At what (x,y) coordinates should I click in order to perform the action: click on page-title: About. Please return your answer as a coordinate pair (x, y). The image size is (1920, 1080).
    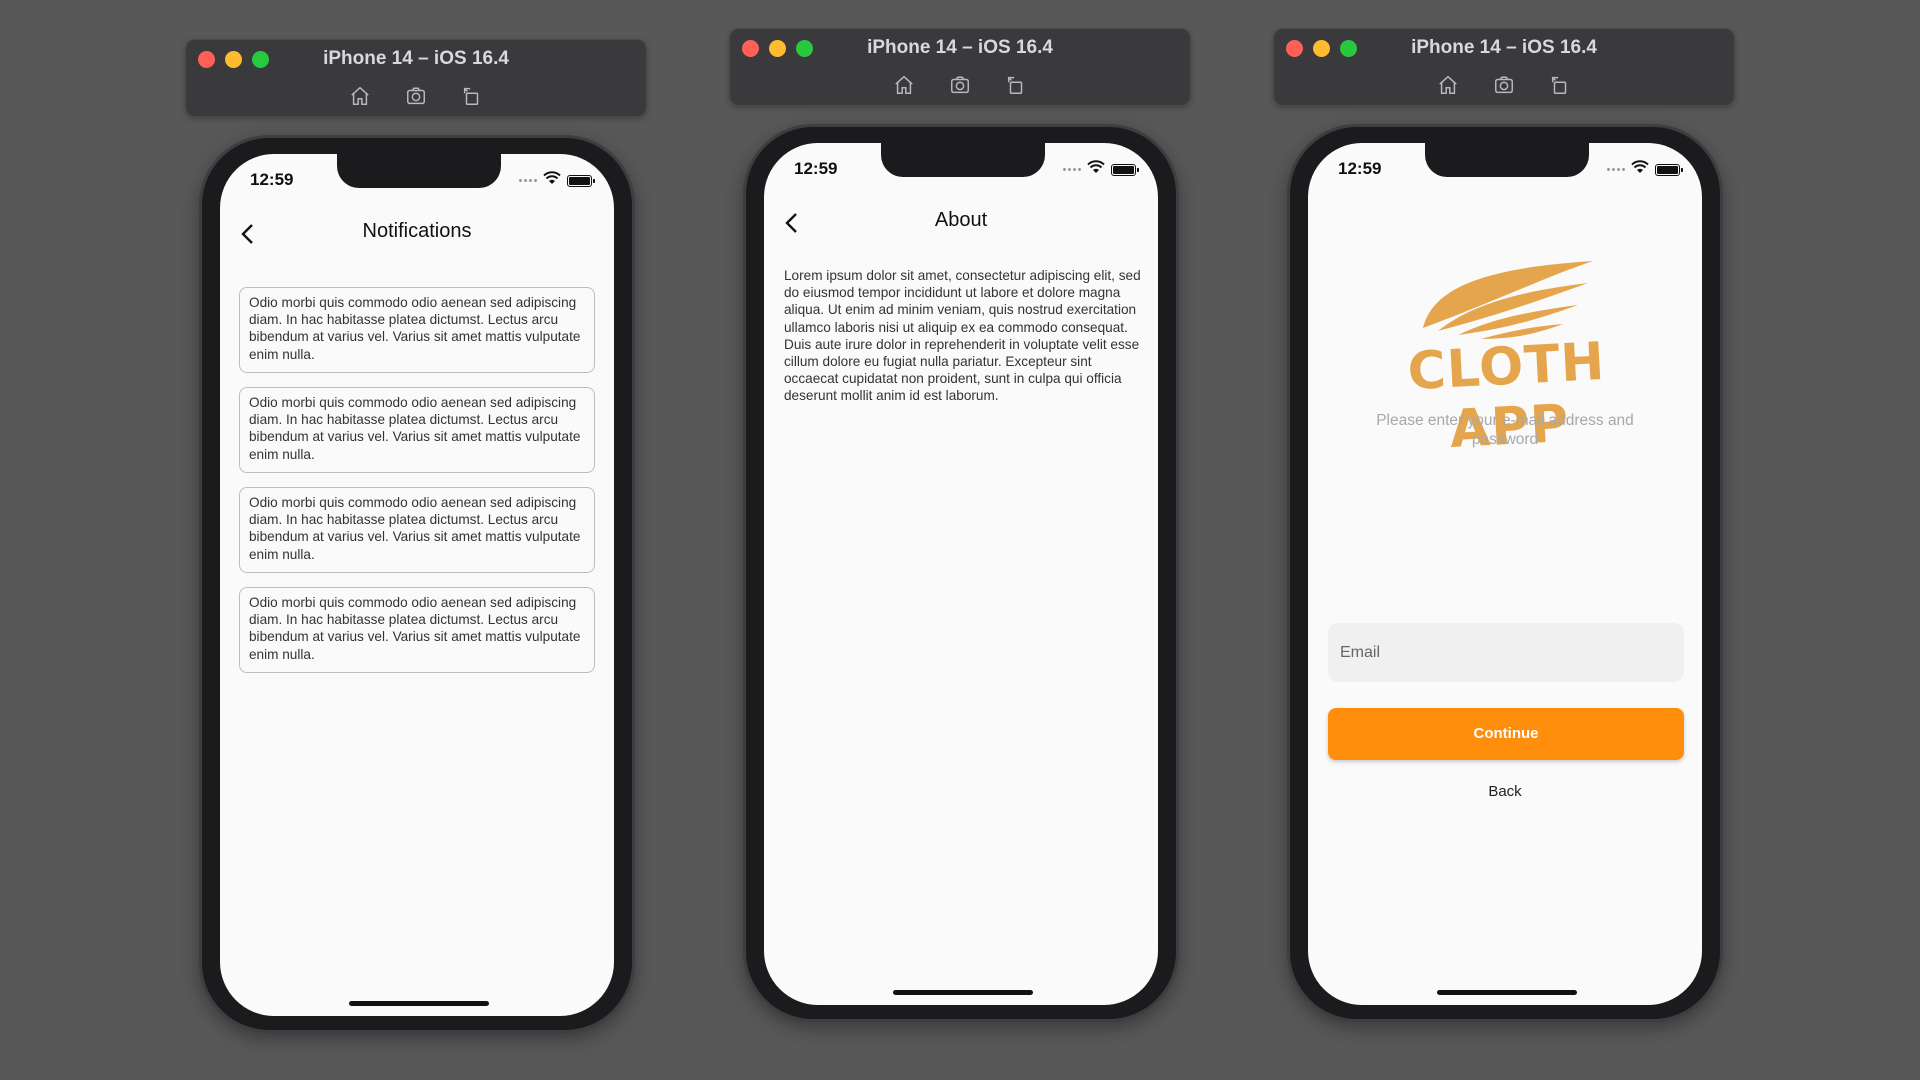
    Looking at the image, I should click on (961, 220).